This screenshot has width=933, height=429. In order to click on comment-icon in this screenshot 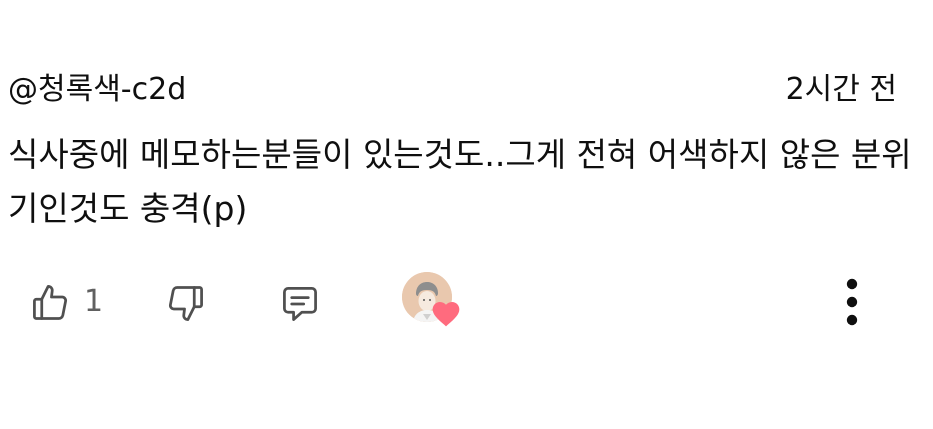, I will do `click(300, 304)`.